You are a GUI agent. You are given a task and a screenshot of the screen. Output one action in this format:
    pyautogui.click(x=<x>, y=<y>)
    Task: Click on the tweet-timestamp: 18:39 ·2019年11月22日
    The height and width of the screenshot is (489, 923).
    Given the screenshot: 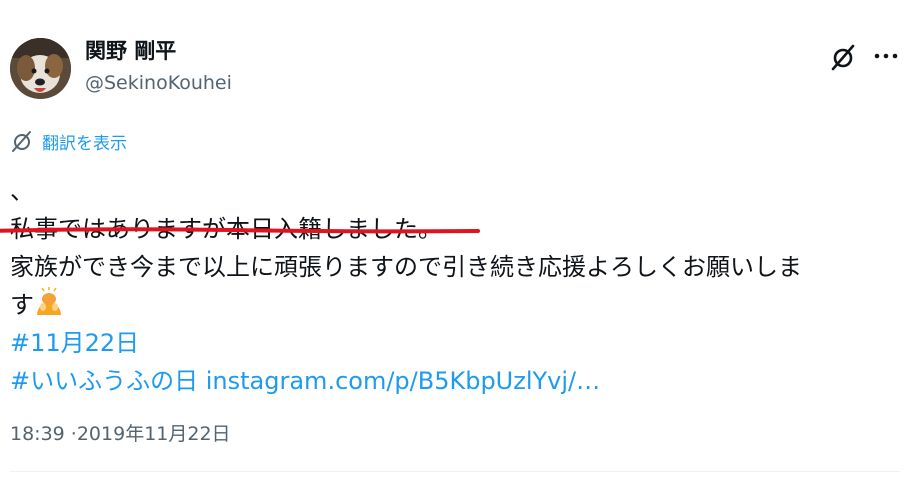 What is the action you would take?
    pyautogui.click(x=120, y=432)
    